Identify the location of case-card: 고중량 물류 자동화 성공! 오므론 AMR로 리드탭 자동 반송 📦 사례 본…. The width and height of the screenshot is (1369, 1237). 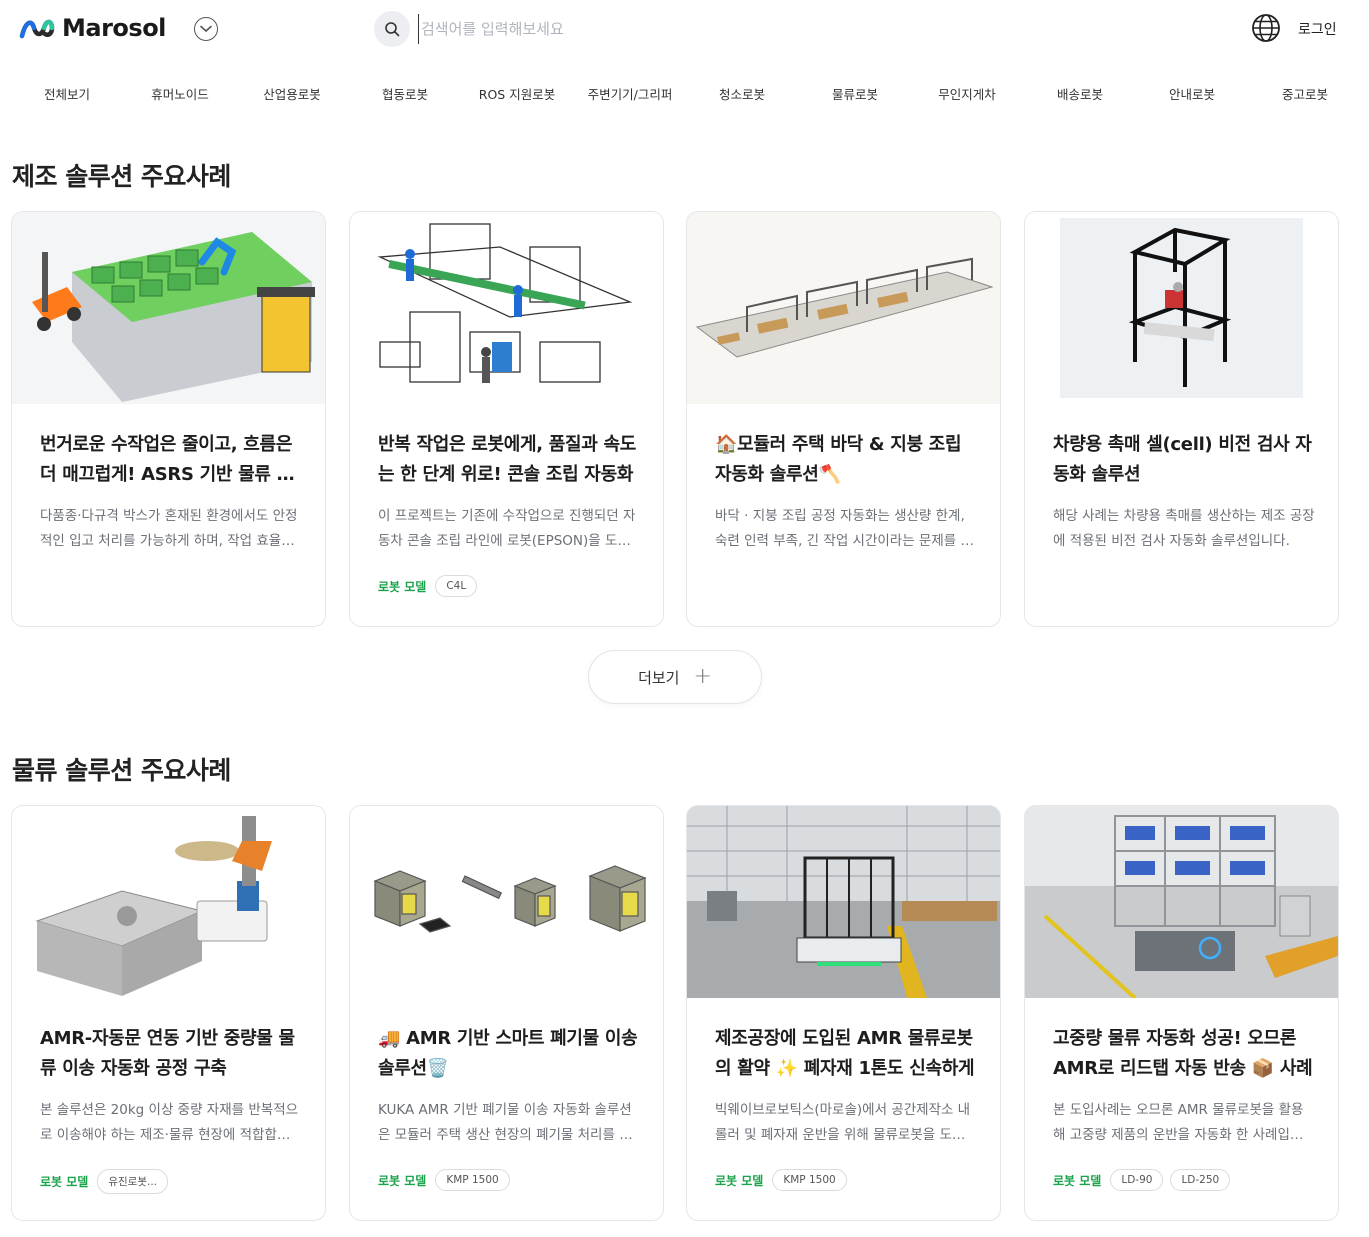
(1181, 1013).